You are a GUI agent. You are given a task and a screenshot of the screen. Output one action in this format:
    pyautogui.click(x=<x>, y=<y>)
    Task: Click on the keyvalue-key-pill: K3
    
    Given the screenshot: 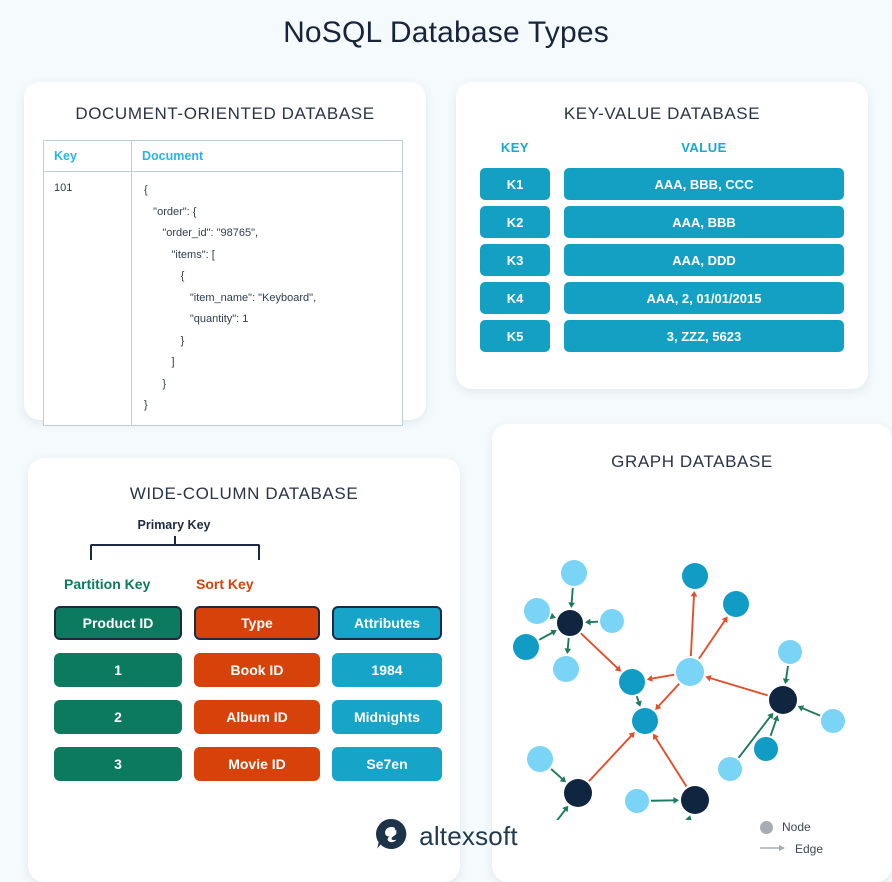 What is the action you would take?
    pyautogui.click(x=515, y=260)
    